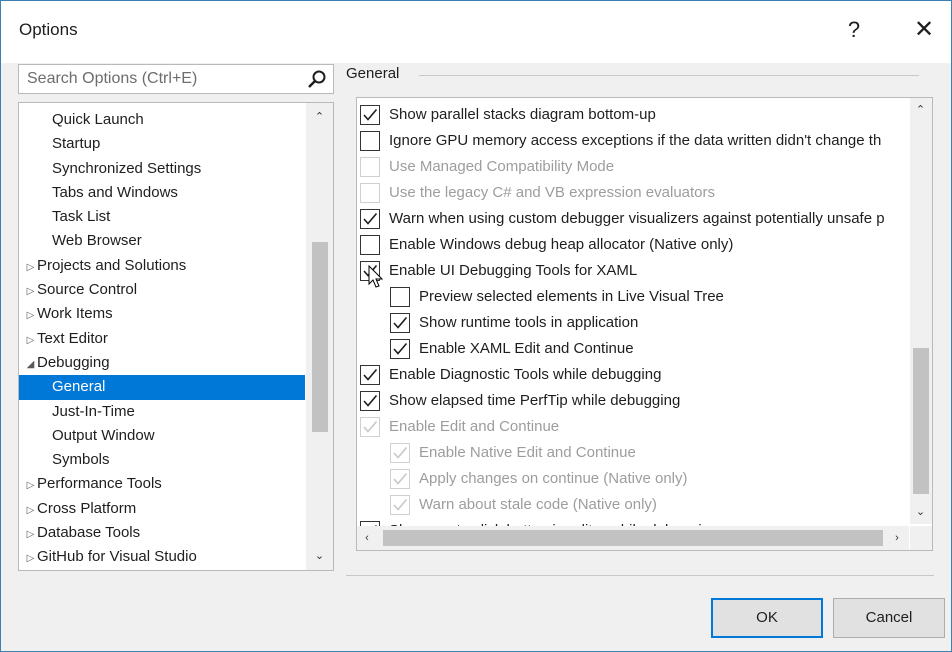  What do you see at coordinates (476, 32) in the screenshot?
I see `title-bar: Options ? ✕` at bounding box center [476, 32].